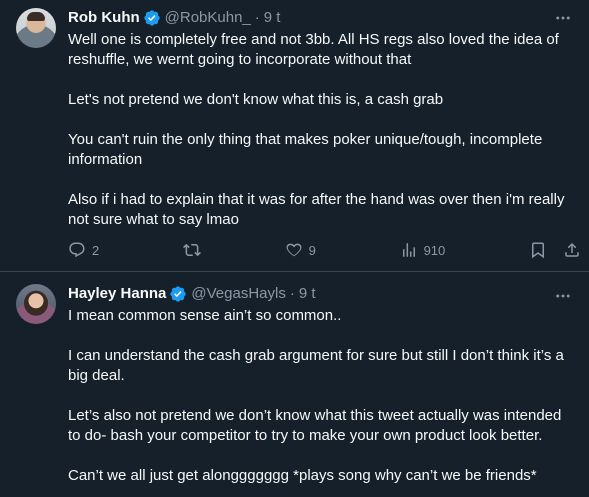  Describe the element at coordinates (408, 250) in the screenshot. I see `views-icon` at that location.